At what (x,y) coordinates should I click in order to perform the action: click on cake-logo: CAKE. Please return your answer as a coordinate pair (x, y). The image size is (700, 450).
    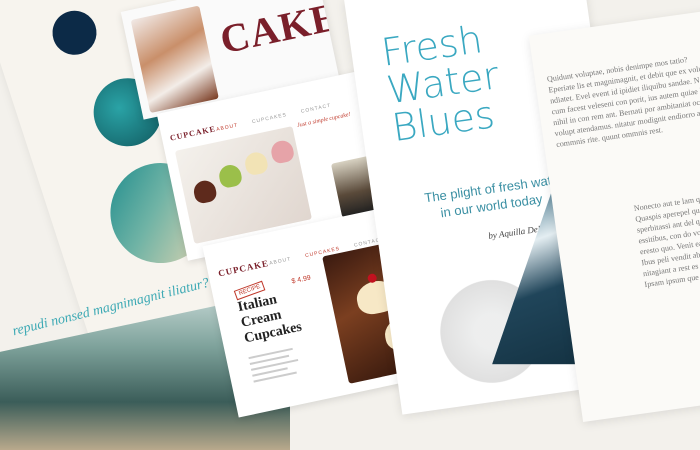
    Looking at the image, I should click on (278, 31).